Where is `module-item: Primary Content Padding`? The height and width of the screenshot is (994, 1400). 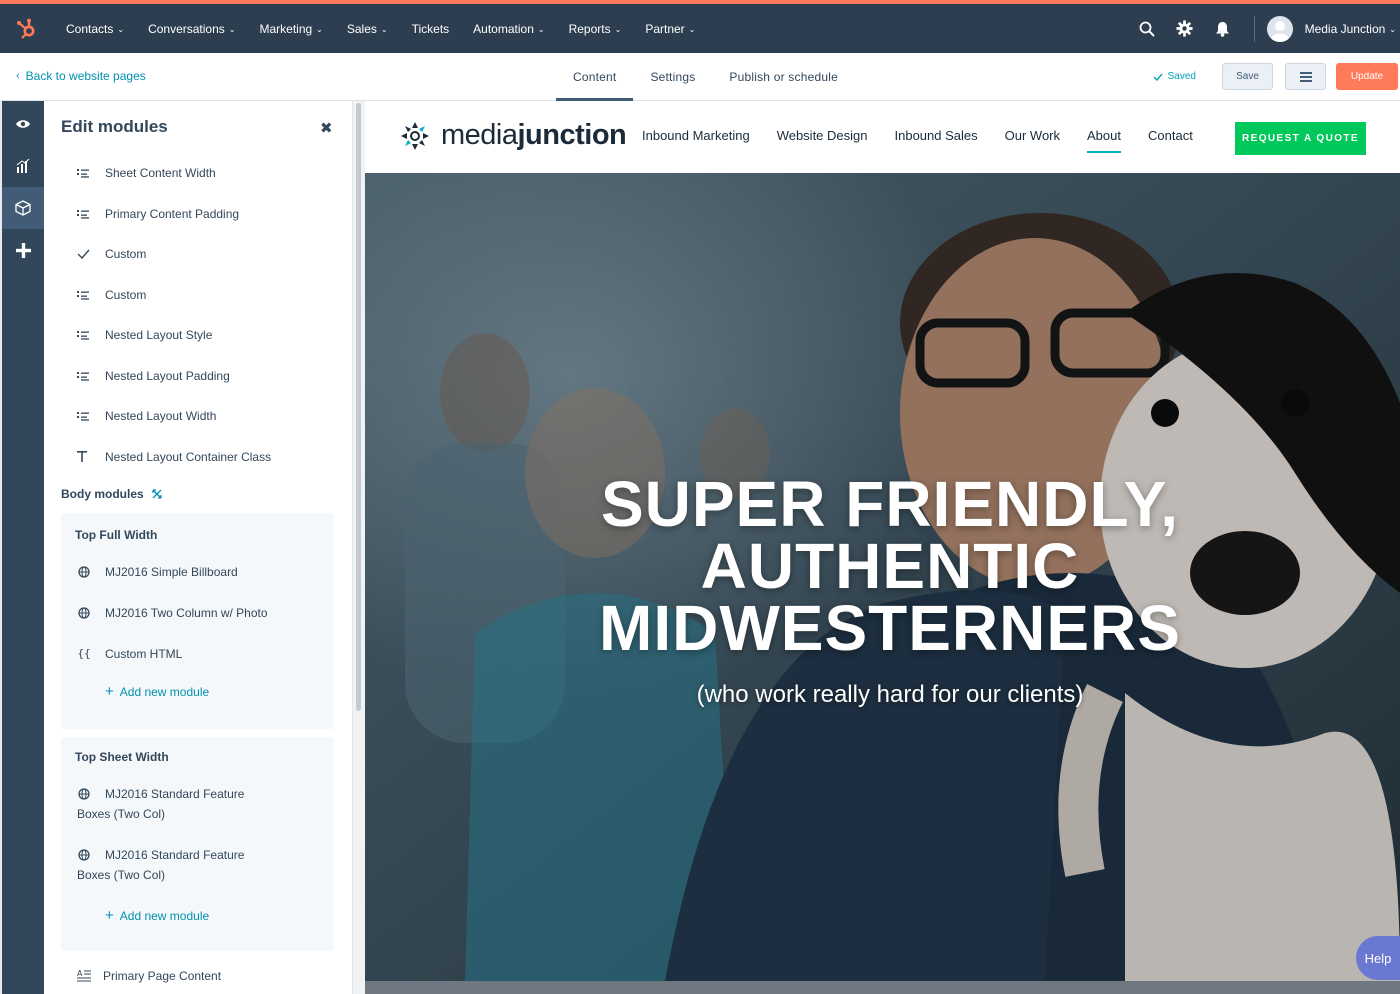
module-item: Primary Content Padding is located at coordinates (198, 214).